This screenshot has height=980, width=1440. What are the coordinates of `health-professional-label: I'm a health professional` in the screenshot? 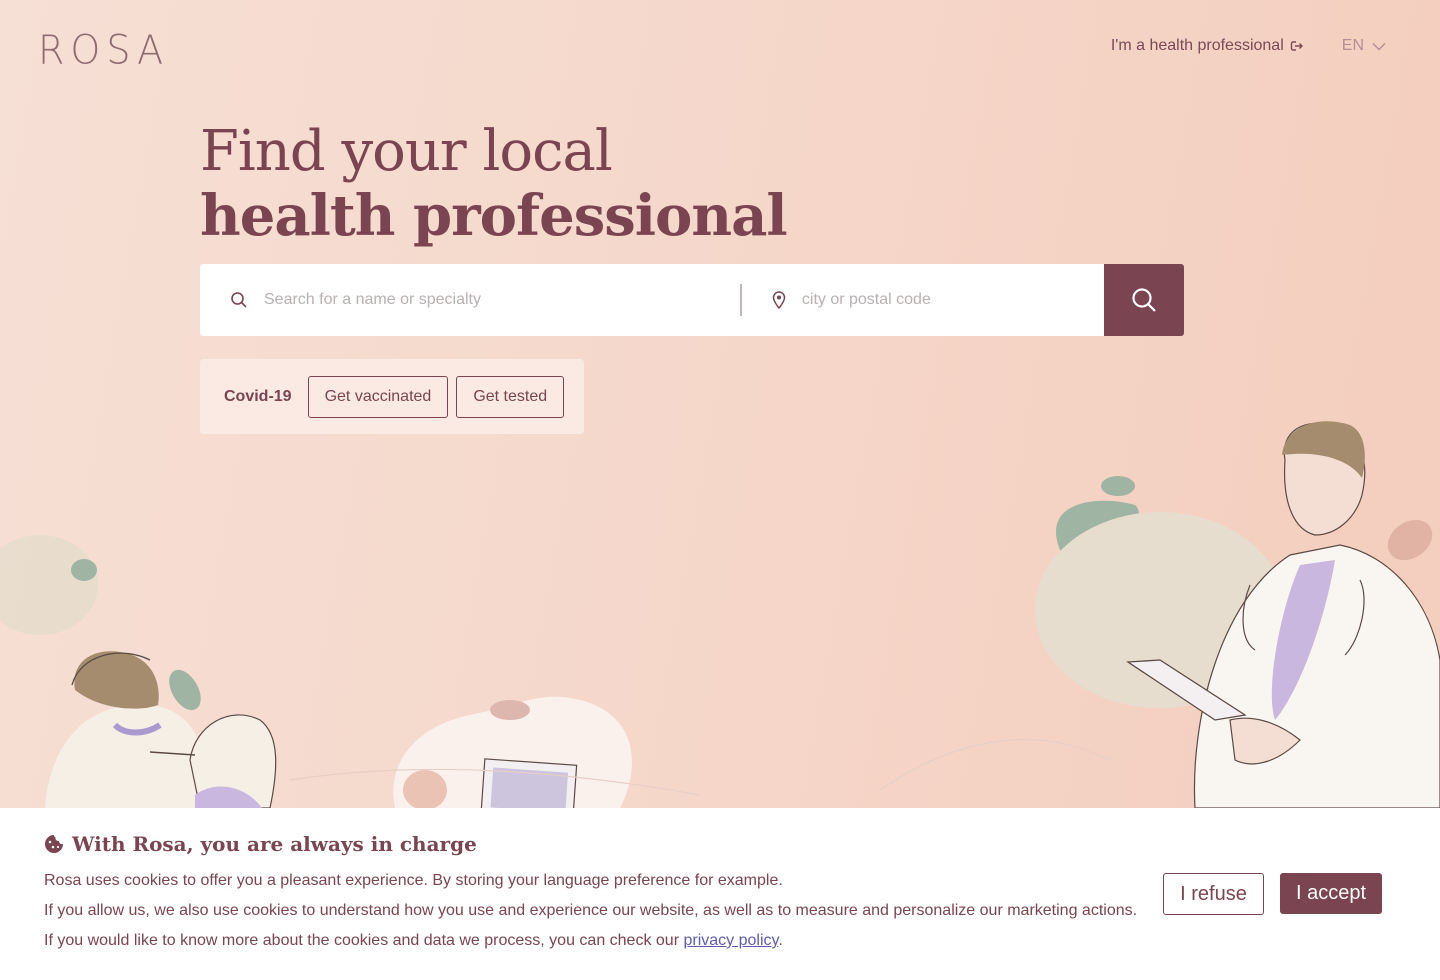 It's located at (1197, 45).